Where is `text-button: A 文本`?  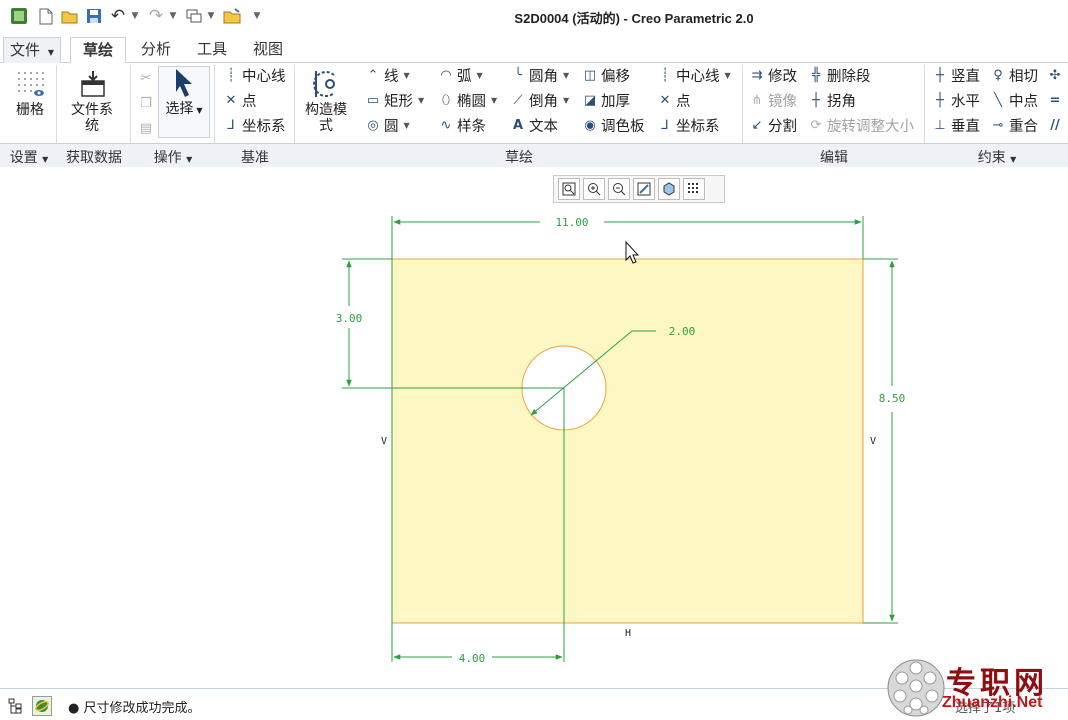 text-button: A 文本 is located at coordinates (533, 125).